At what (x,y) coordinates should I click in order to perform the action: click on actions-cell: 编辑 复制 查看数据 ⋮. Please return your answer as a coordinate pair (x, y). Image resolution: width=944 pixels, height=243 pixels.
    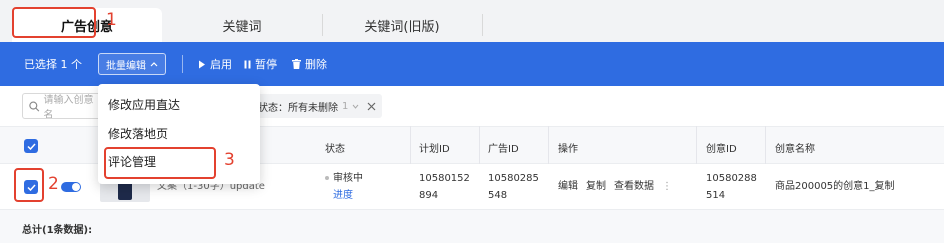
    Looking at the image, I should click on (615, 186).